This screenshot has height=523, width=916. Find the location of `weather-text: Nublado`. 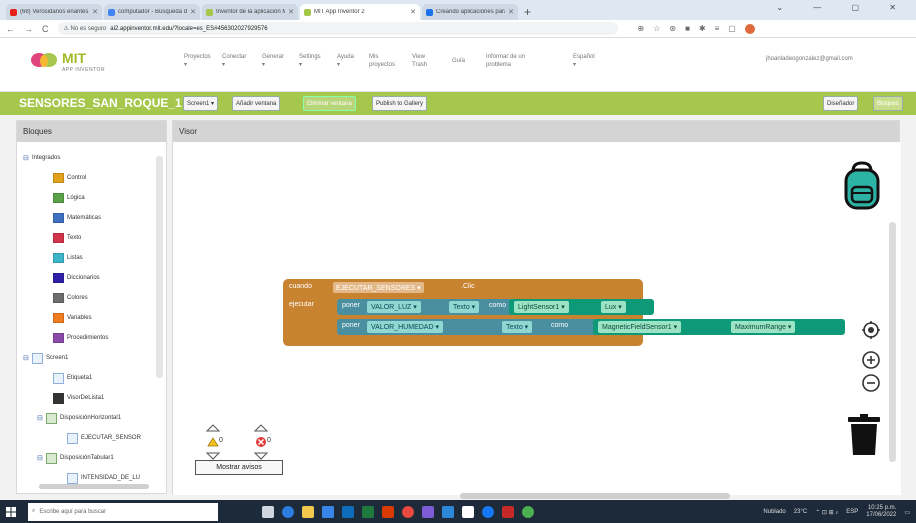

weather-text: Nublado is located at coordinates (774, 512).